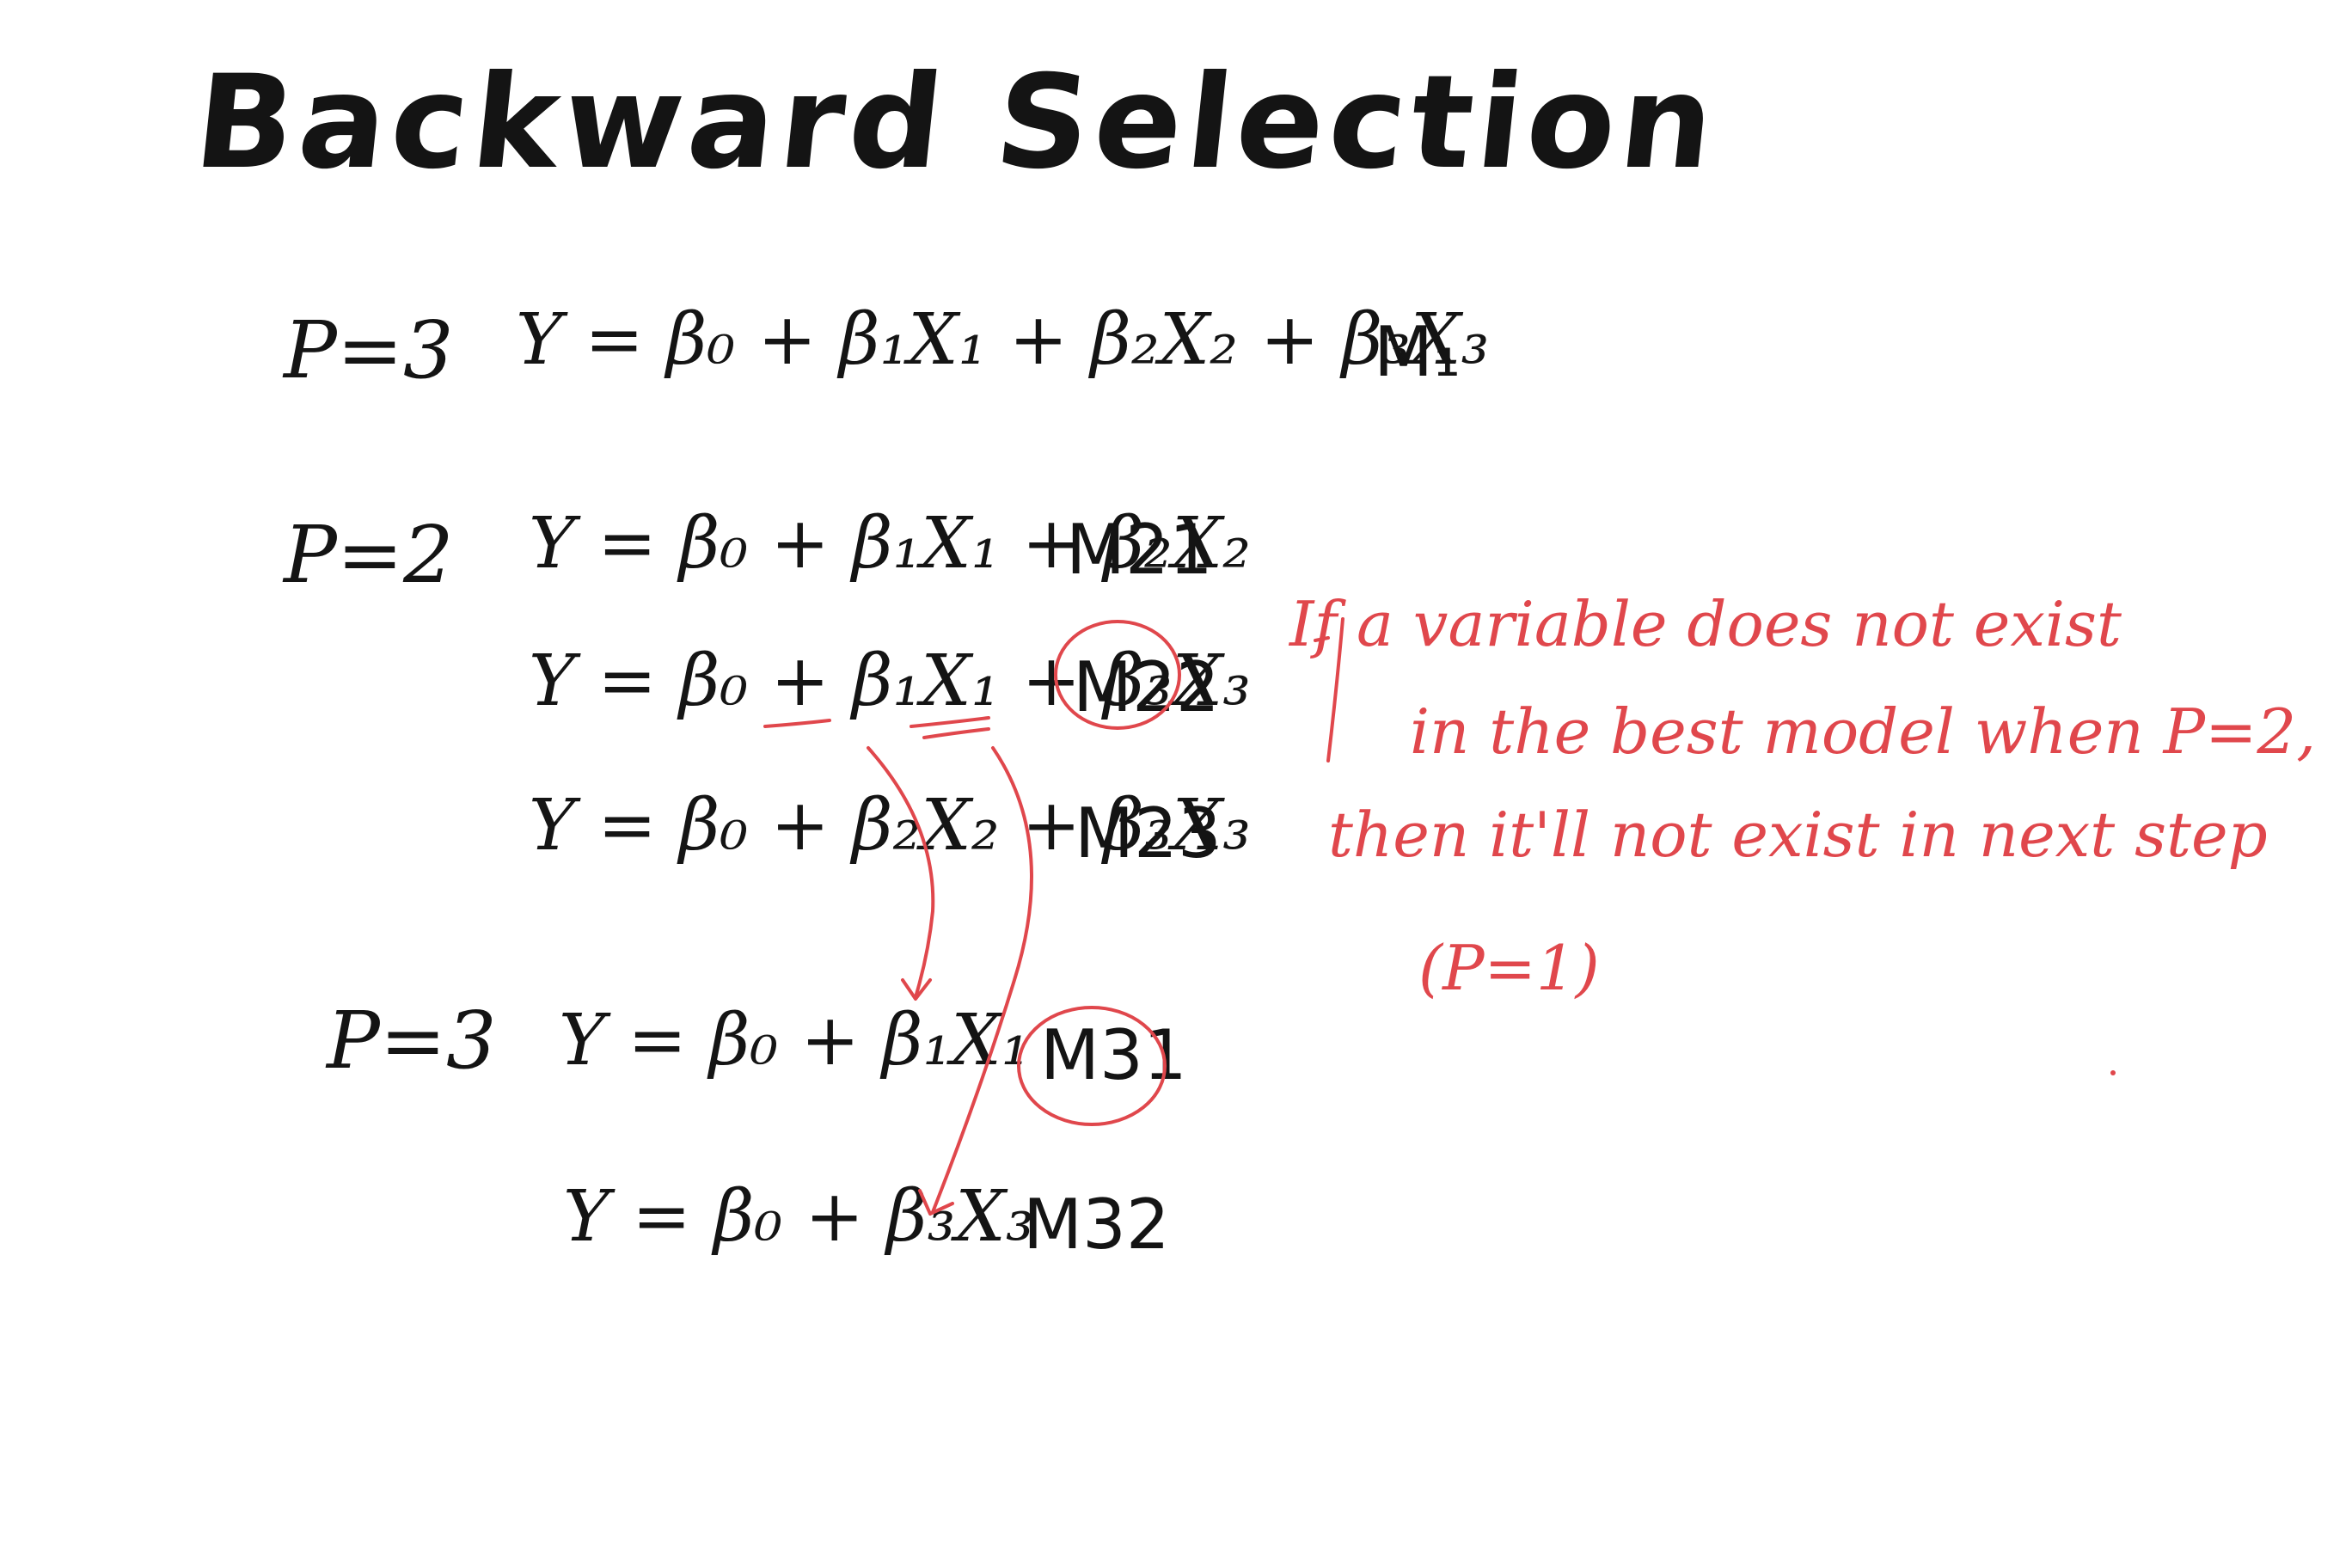 This screenshot has width=2352, height=1568. I want to click on stray-dot, so click(2113, 1072).